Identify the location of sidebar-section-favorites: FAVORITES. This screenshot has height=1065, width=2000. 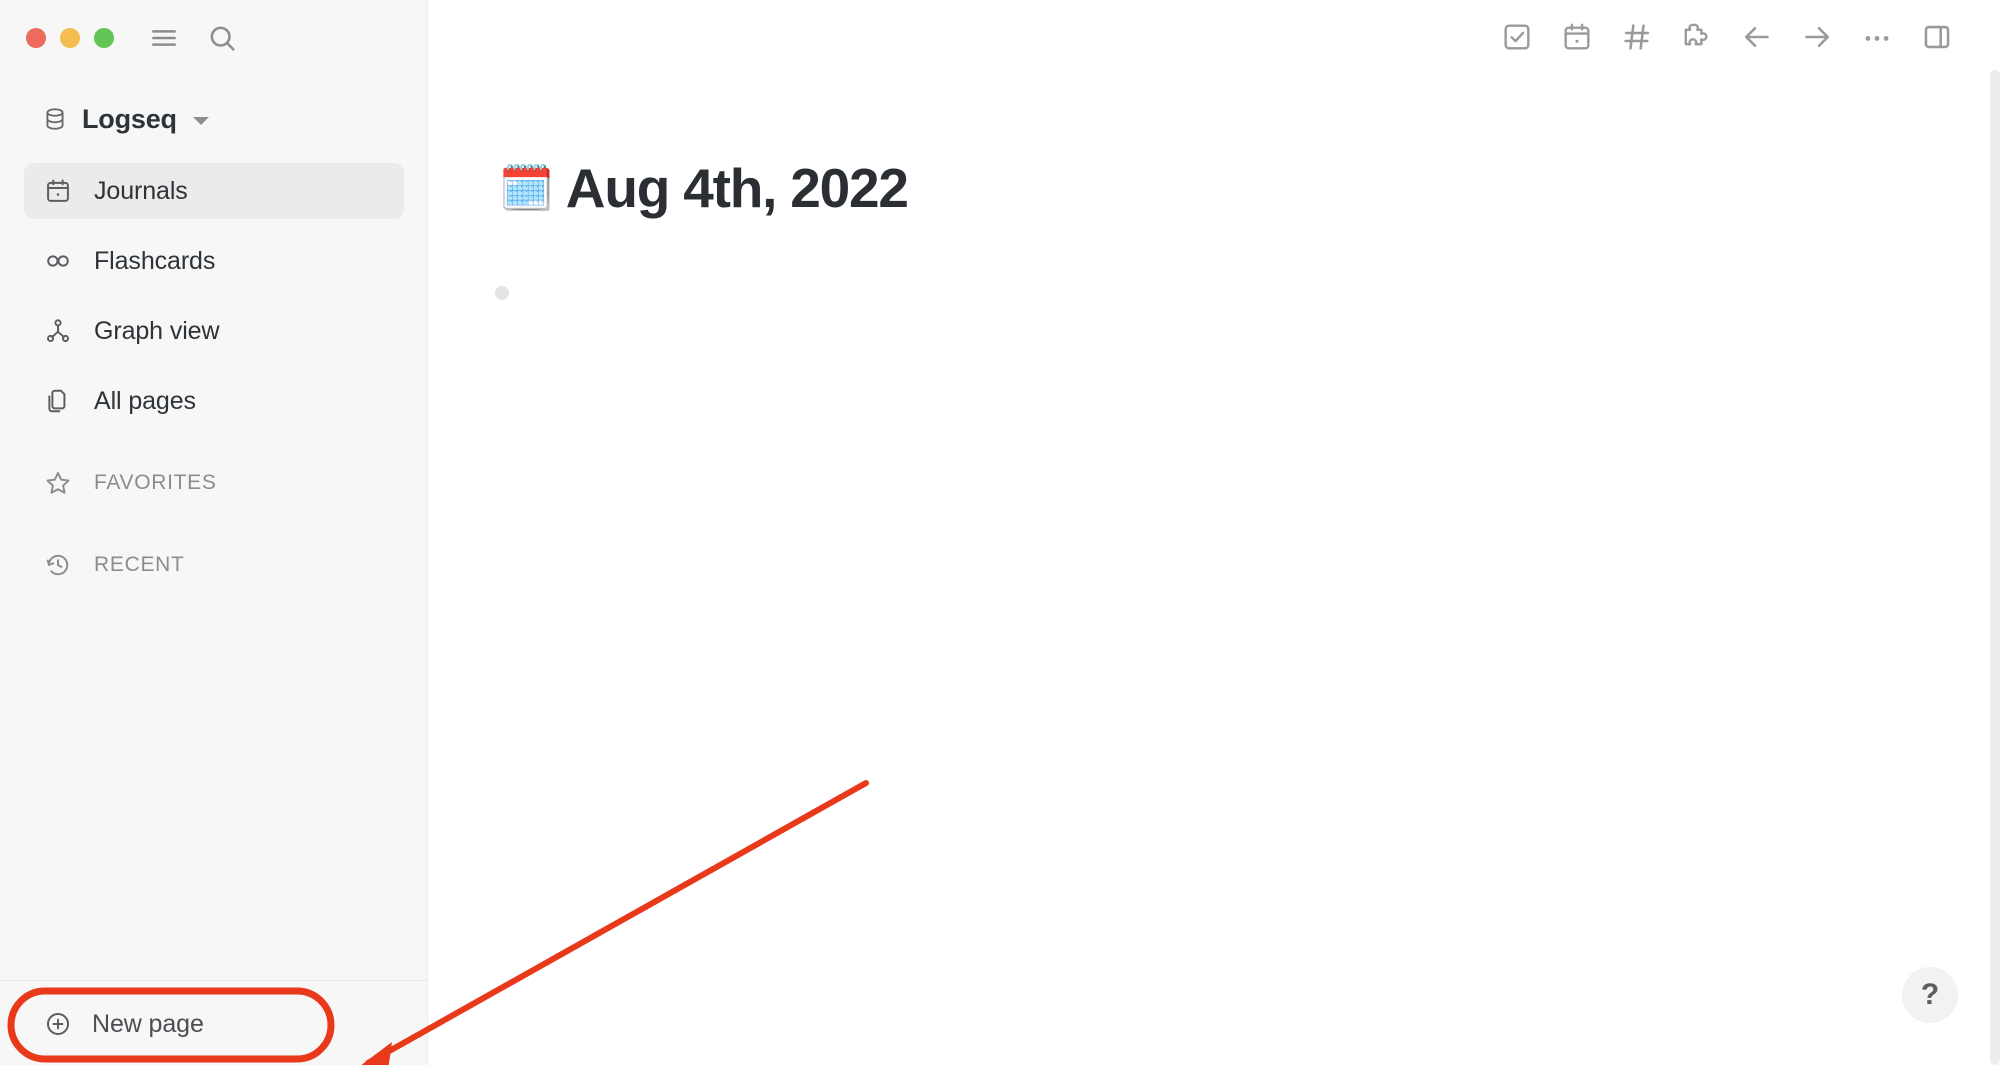
(214, 483).